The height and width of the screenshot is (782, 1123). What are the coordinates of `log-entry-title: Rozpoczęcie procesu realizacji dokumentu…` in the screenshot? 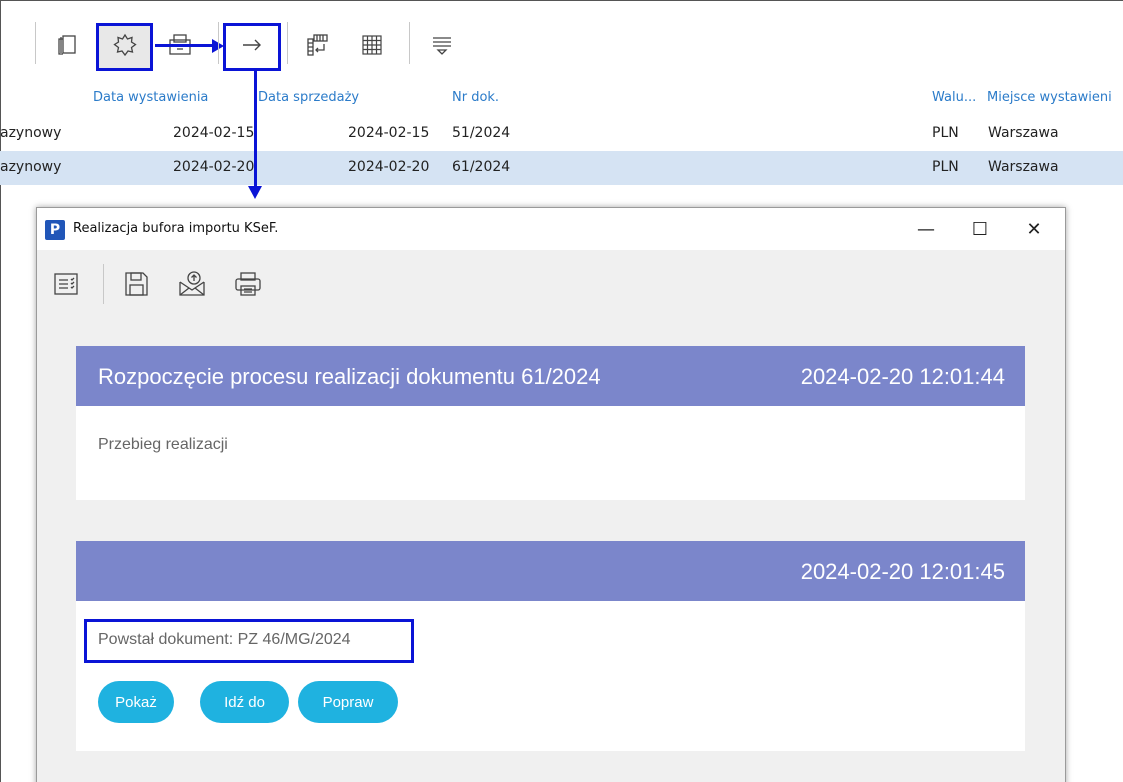 It's located at (349, 376).